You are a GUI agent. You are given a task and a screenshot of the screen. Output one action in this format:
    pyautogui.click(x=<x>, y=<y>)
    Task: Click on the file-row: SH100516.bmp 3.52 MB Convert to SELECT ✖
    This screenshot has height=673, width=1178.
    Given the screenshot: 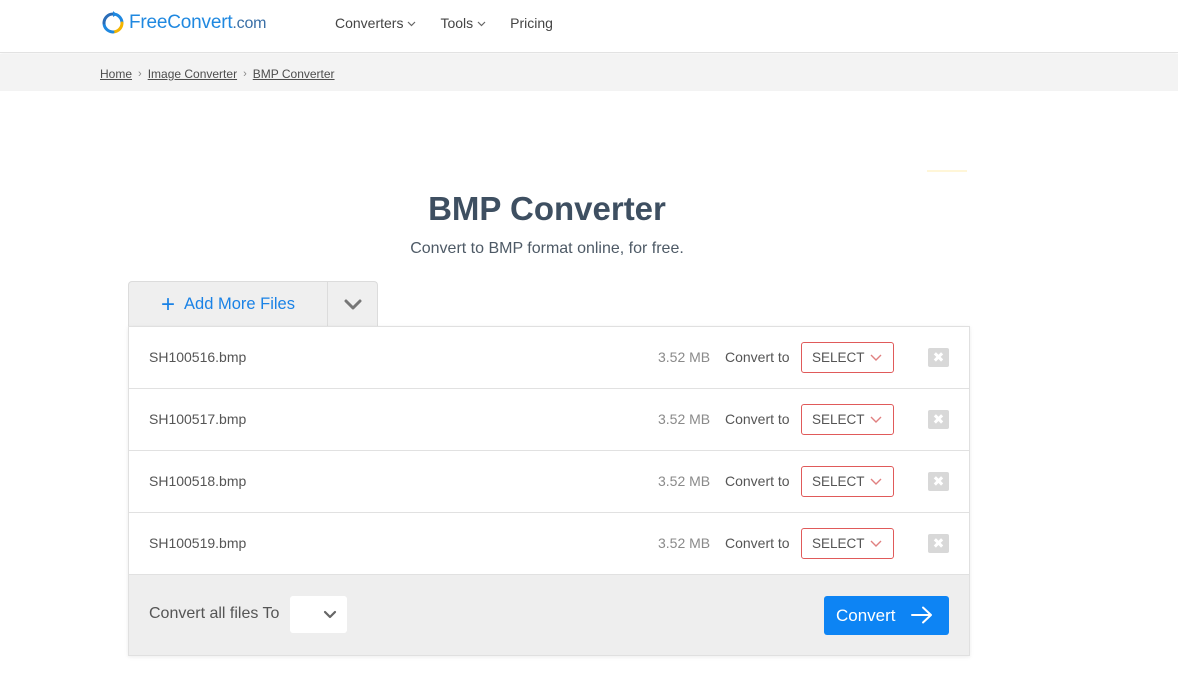 What is the action you would take?
    pyautogui.click(x=549, y=358)
    